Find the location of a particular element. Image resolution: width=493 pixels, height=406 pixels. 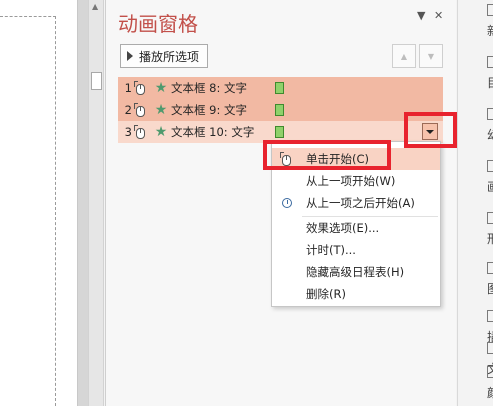

animation-dropdown-button is located at coordinates (430, 131).